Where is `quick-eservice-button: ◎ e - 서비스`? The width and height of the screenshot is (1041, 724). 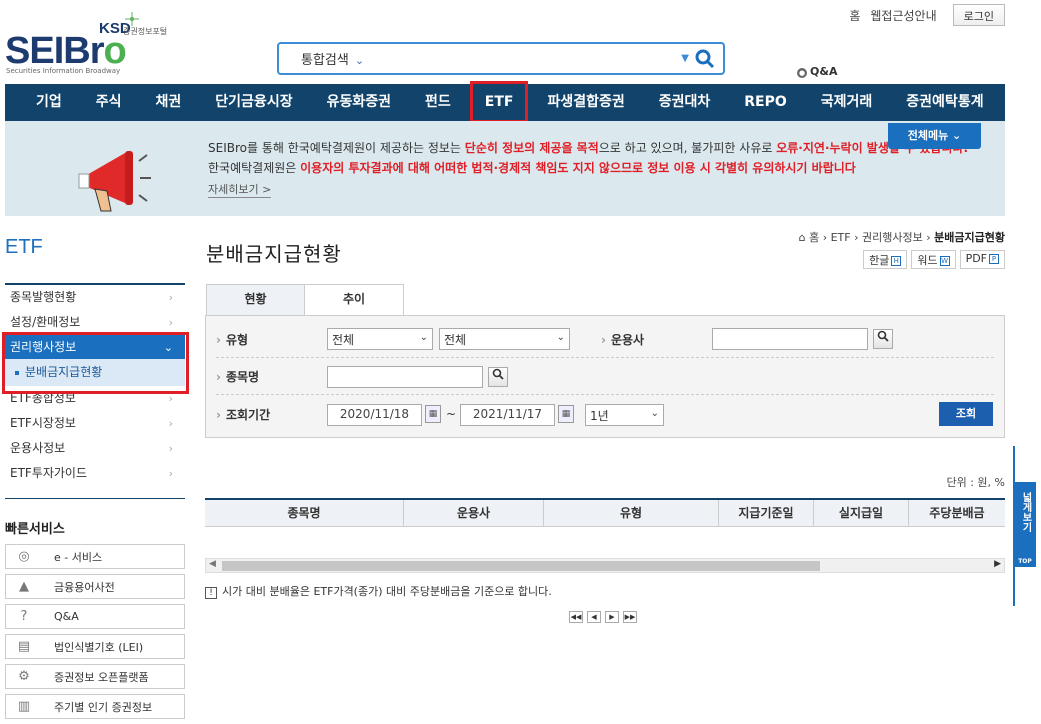
quick-eservice-button: ◎ e - 서비스 is located at coordinates (95, 556).